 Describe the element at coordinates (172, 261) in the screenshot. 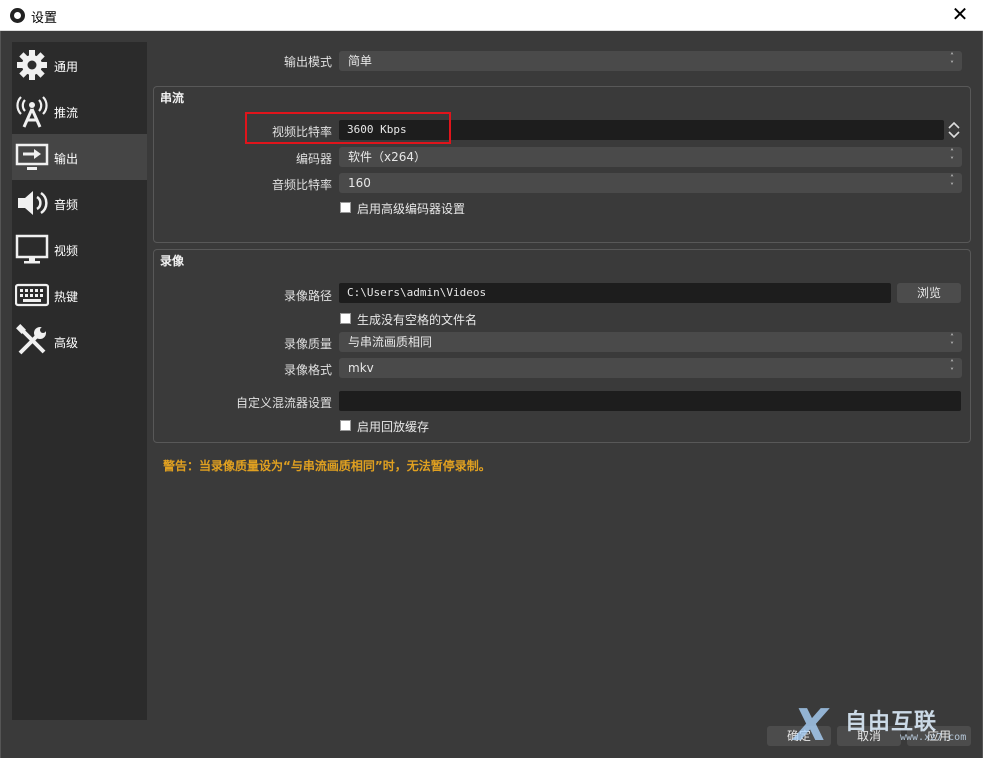

I see `recording-group-title: 录像` at that location.